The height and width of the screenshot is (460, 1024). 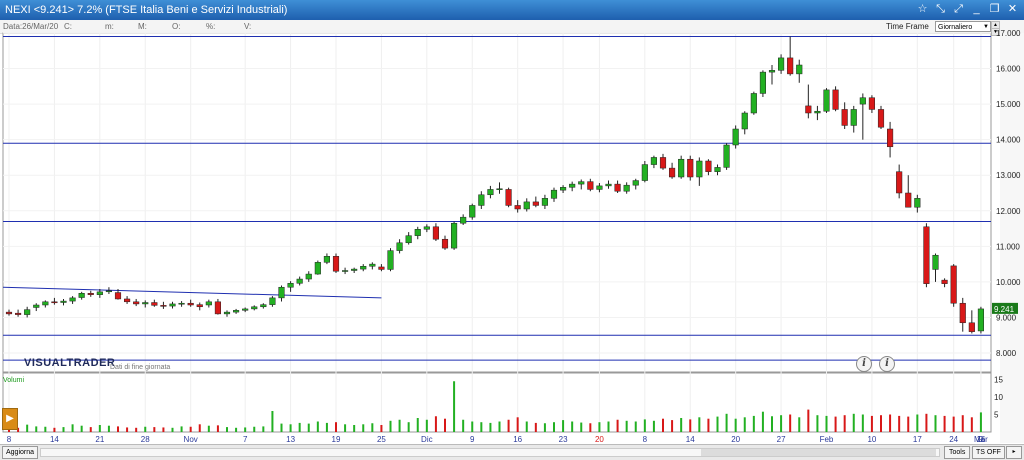 What do you see at coordinates (517, 439) in the screenshot?
I see `x-tick-label: 16` at bounding box center [517, 439].